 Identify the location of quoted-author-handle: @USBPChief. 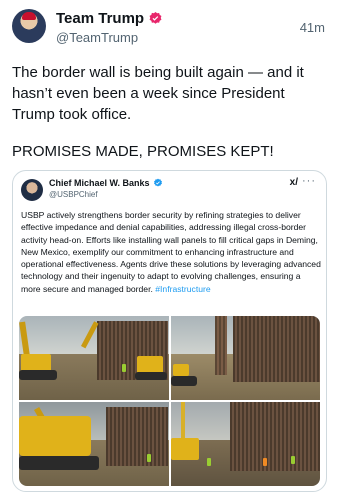
(73, 194).